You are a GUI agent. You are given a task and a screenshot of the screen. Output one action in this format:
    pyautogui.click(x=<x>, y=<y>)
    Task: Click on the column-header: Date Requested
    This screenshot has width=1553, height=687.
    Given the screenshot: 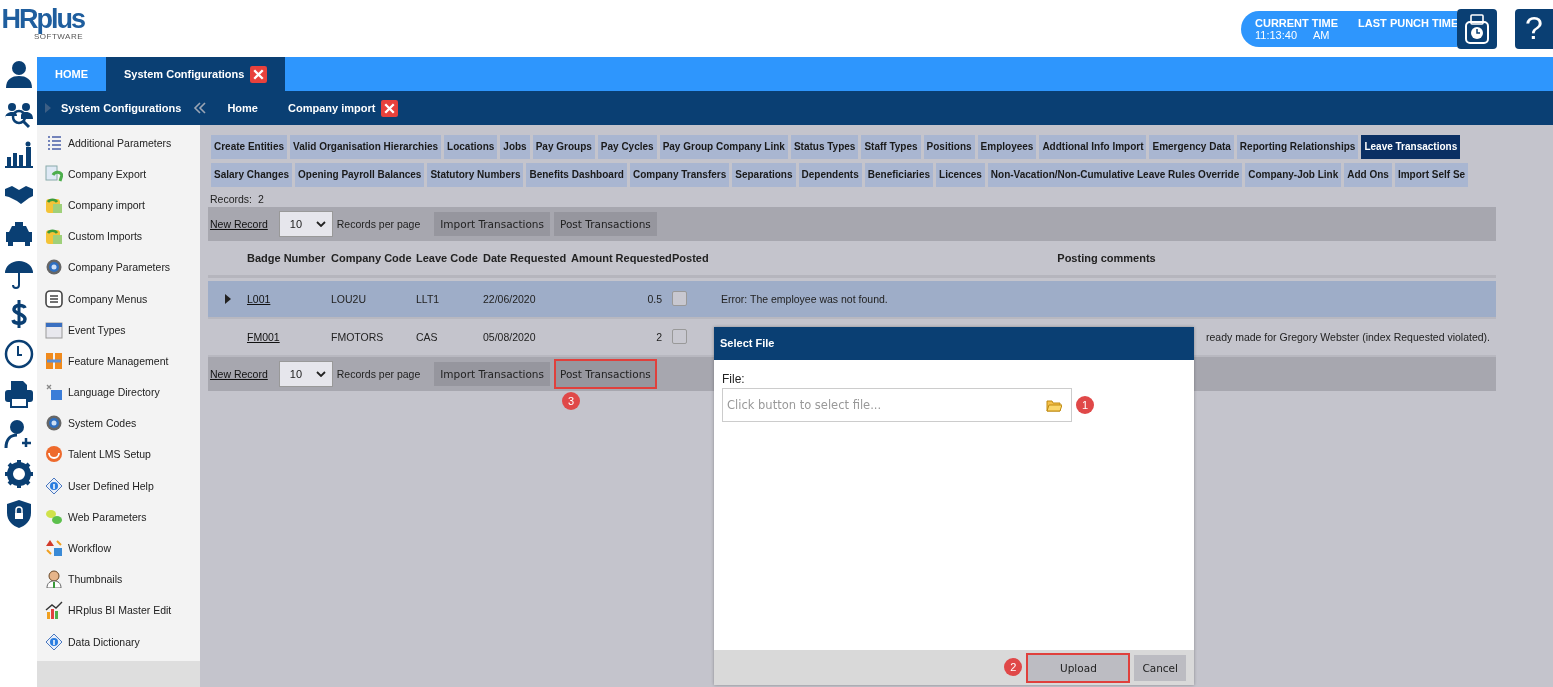 What is the action you would take?
    pyautogui.click(x=525, y=258)
    